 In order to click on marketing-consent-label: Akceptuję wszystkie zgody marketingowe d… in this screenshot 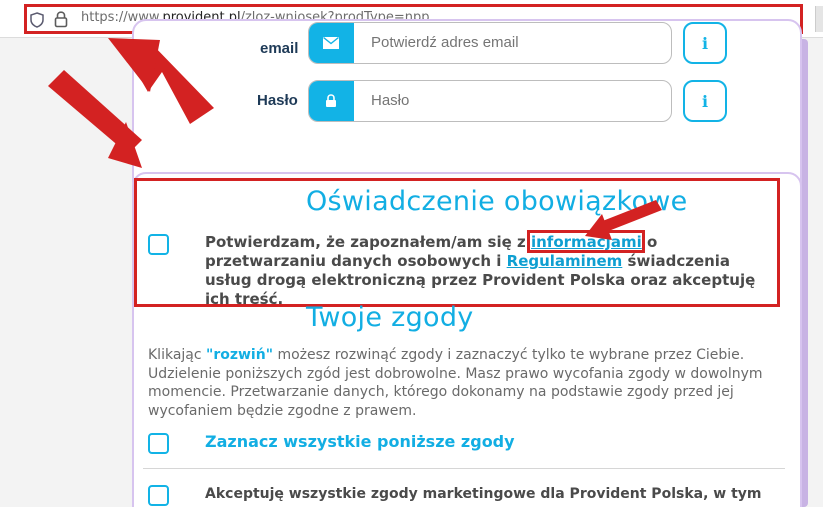, I will do `click(483, 494)`.